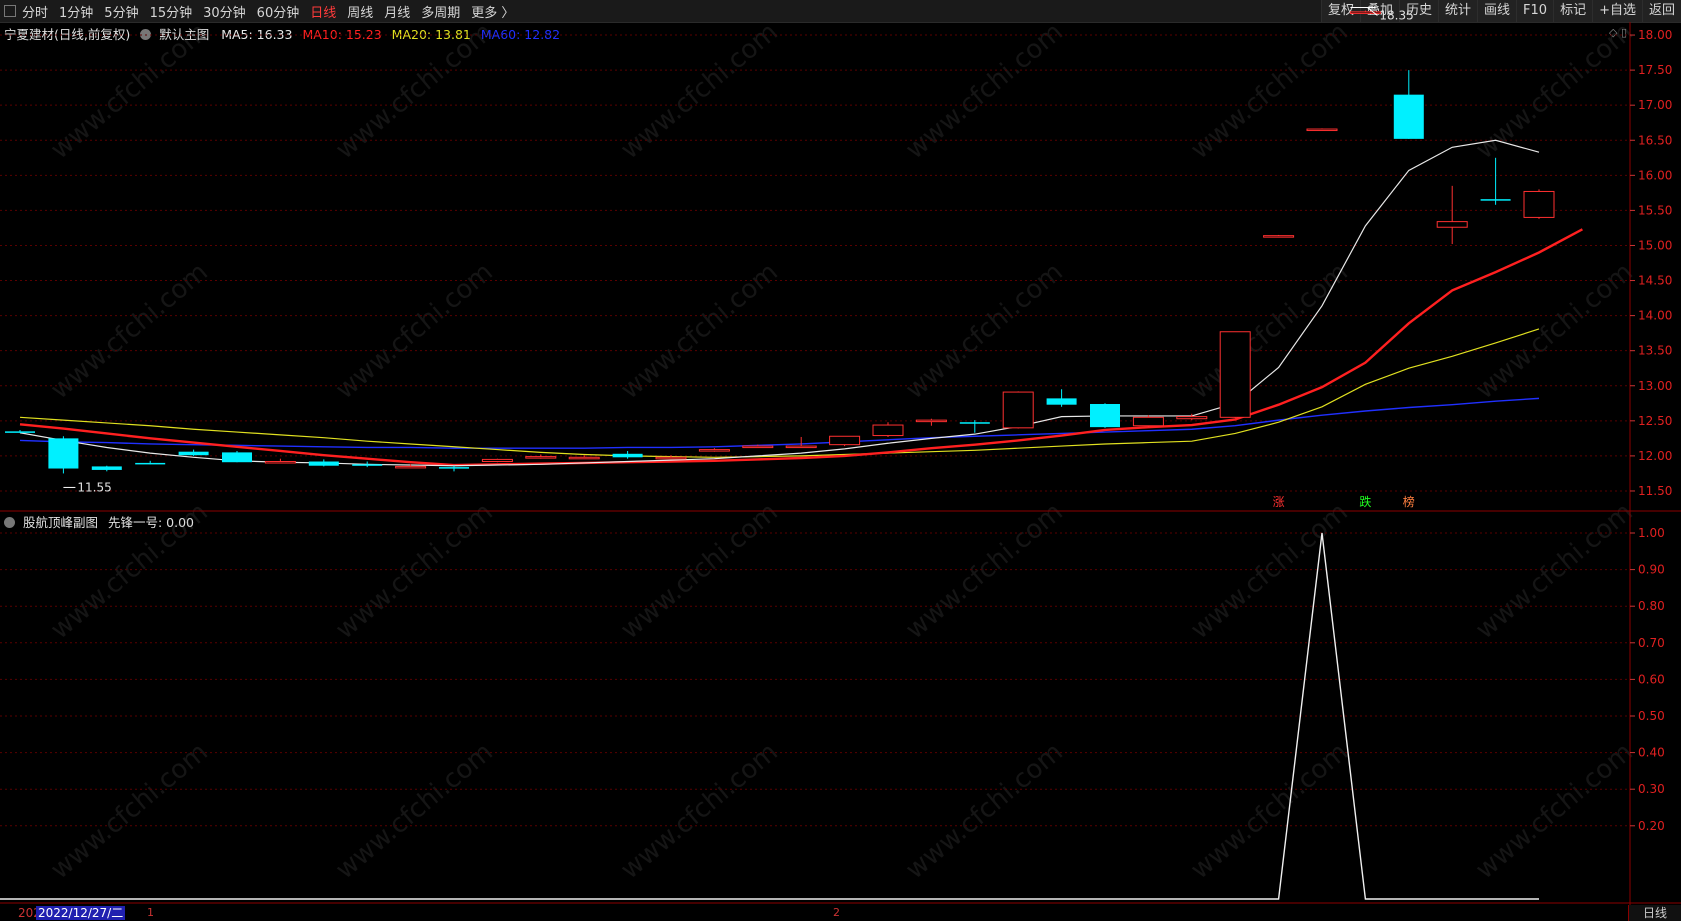  Describe the element at coordinates (1655, 421) in the screenshot. I see `y-tick-label: 12.50` at that location.